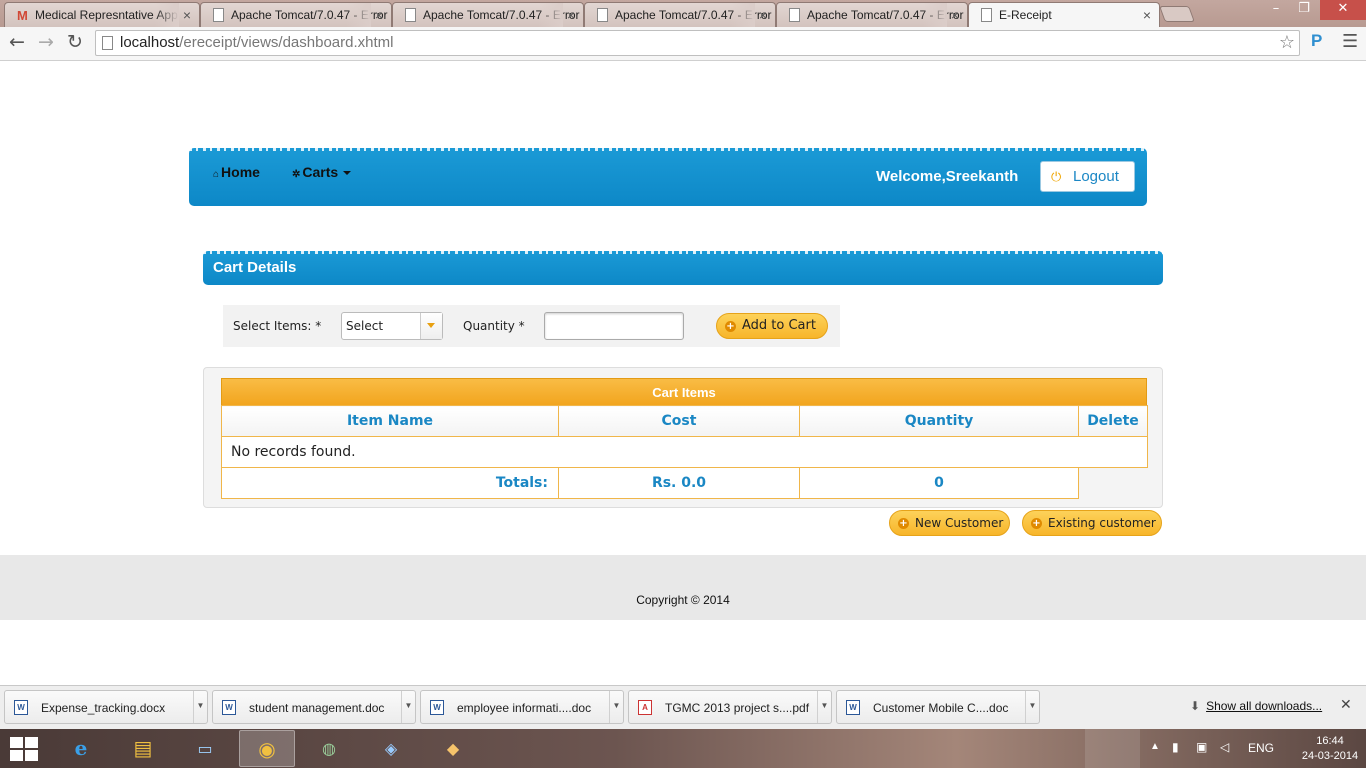 The height and width of the screenshot is (768, 1366). What do you see at coordinates (1304, 10) in the screenshot?
I see `restore-icon: ❐` at bounding box center [1304, 10].